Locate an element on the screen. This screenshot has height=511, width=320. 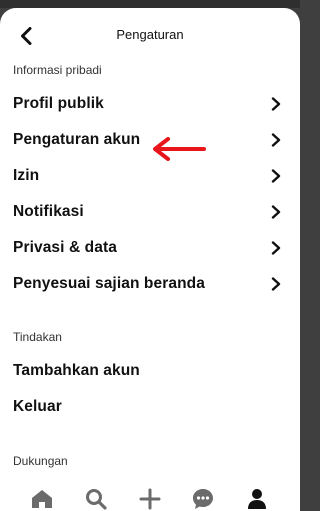
menu-item-label: Privasi & data is located at coordinates (65, 247).